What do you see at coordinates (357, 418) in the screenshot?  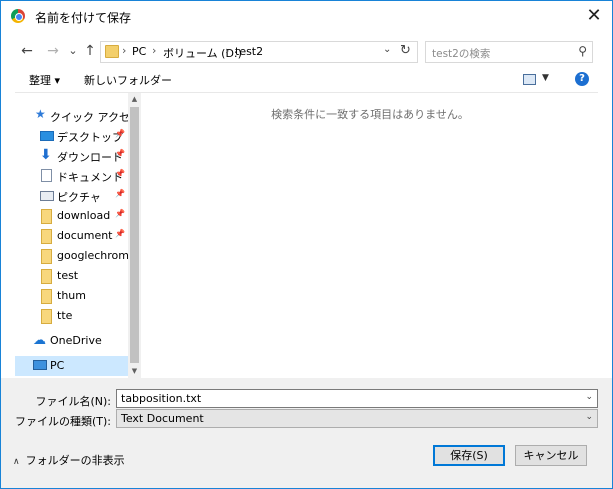 I see `filetype-select: Text Document ⌄` at bounding box center [357, 418].